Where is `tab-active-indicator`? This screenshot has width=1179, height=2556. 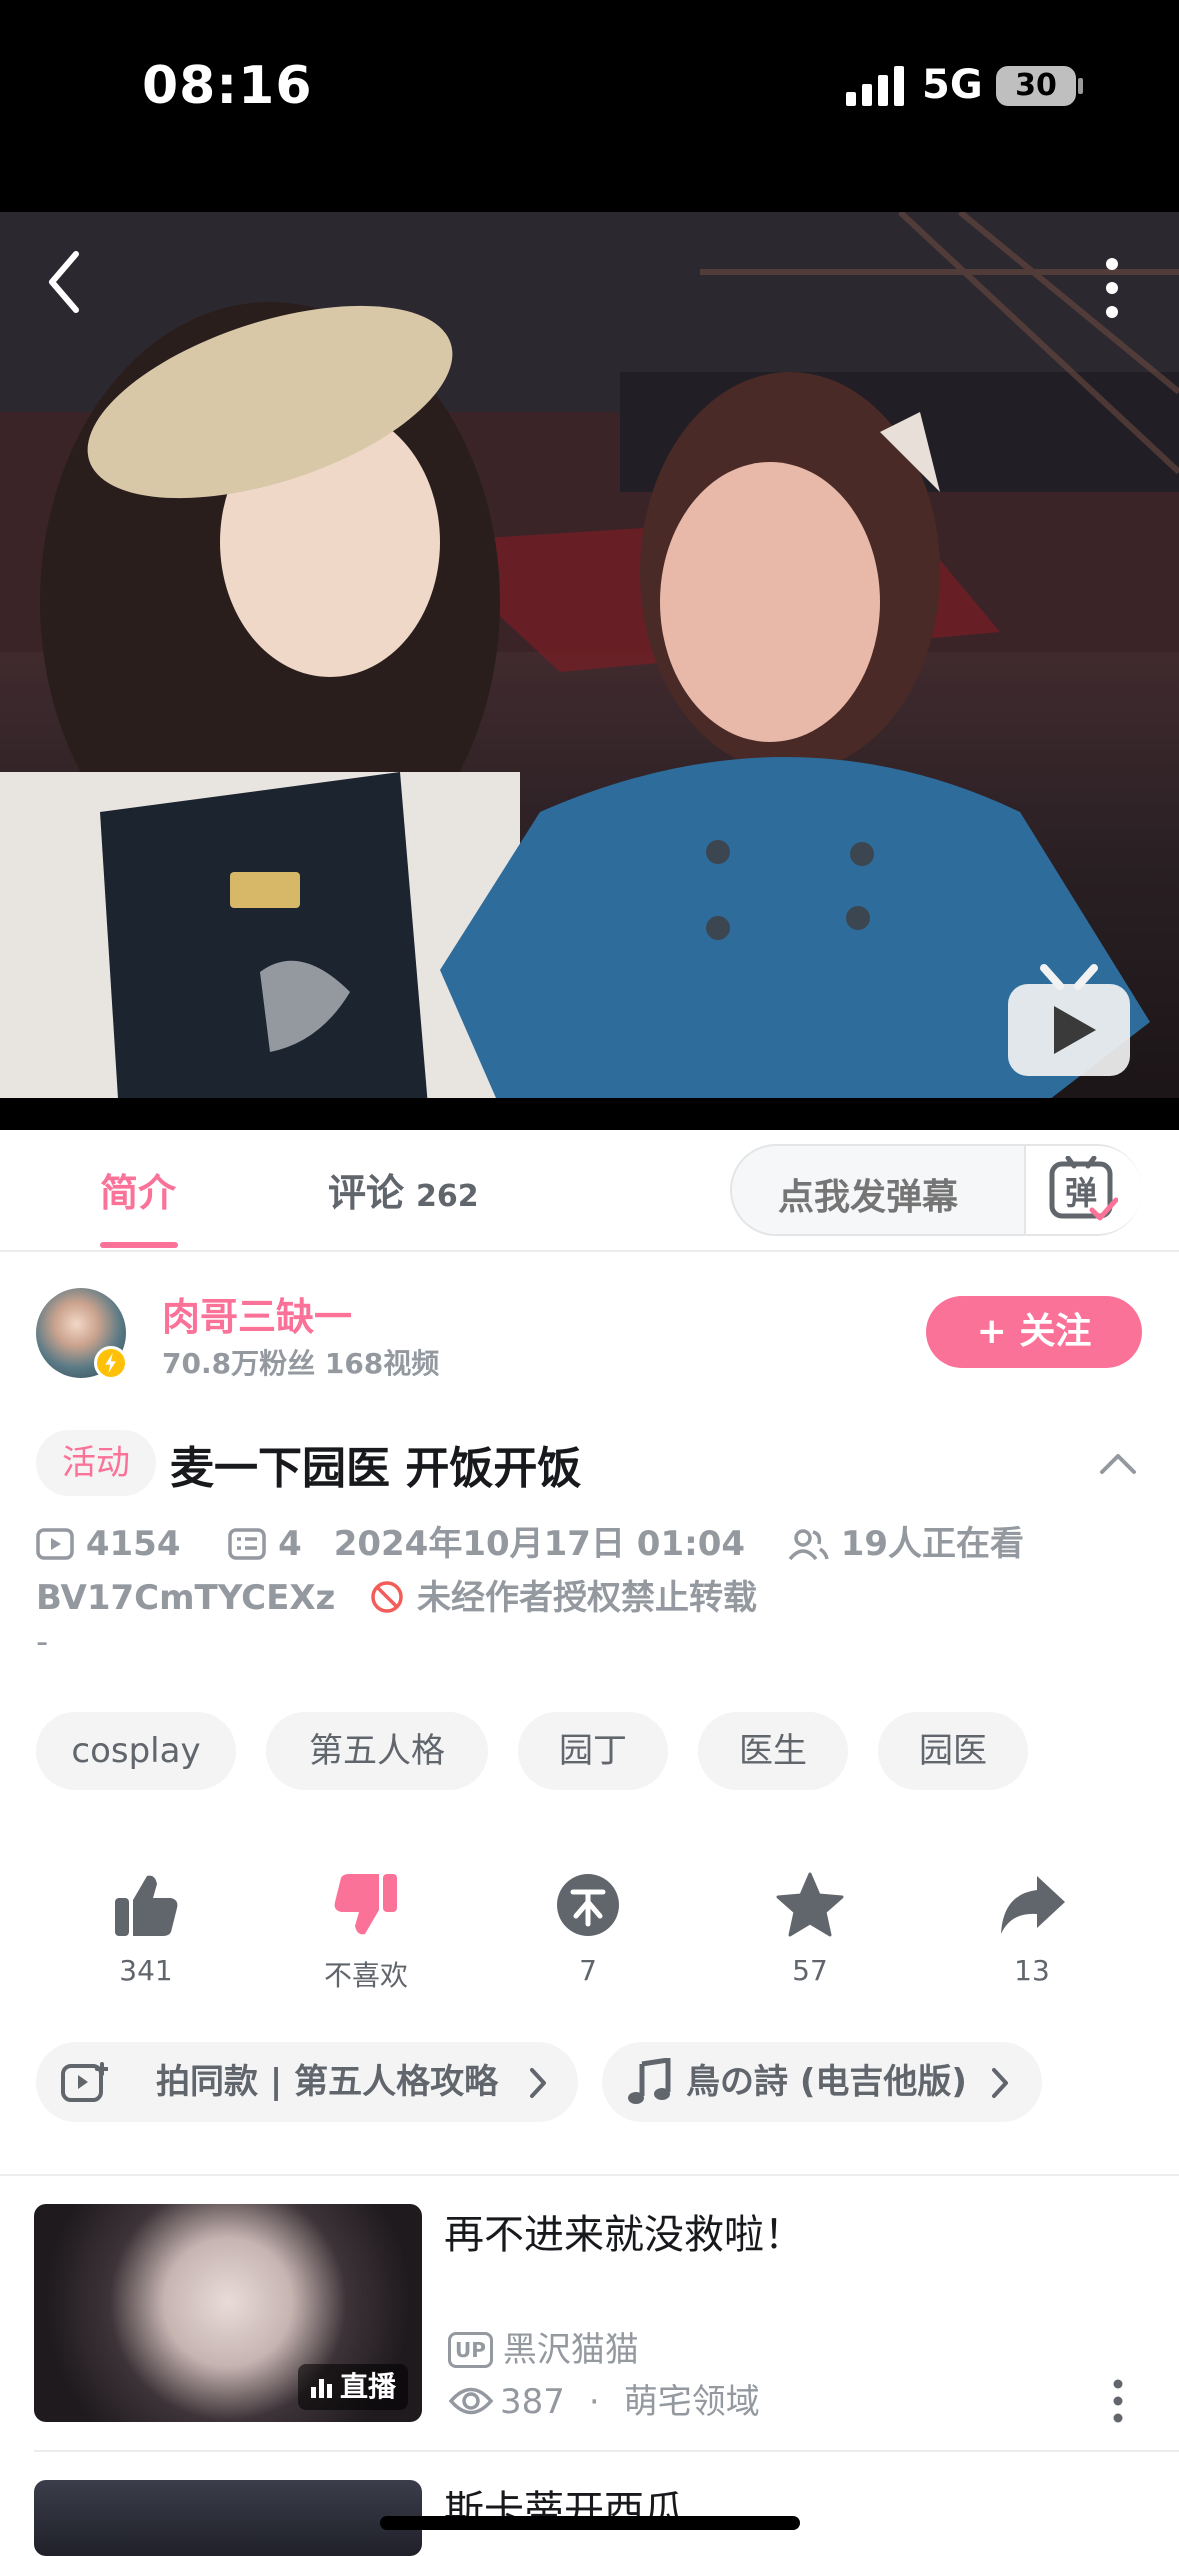 tab-active-indicator is located at coordinates (139, 1245).